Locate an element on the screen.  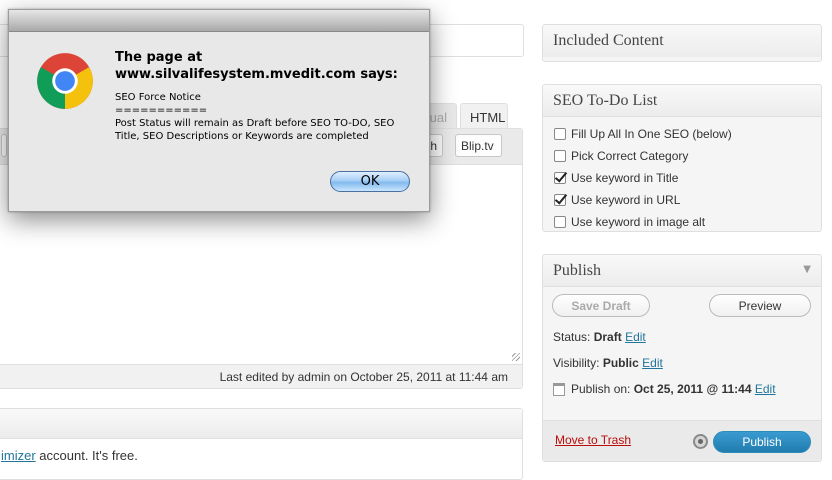
seo-todo-item: Fill Up All In One SEO (below) is located at coordinates (687, 134).